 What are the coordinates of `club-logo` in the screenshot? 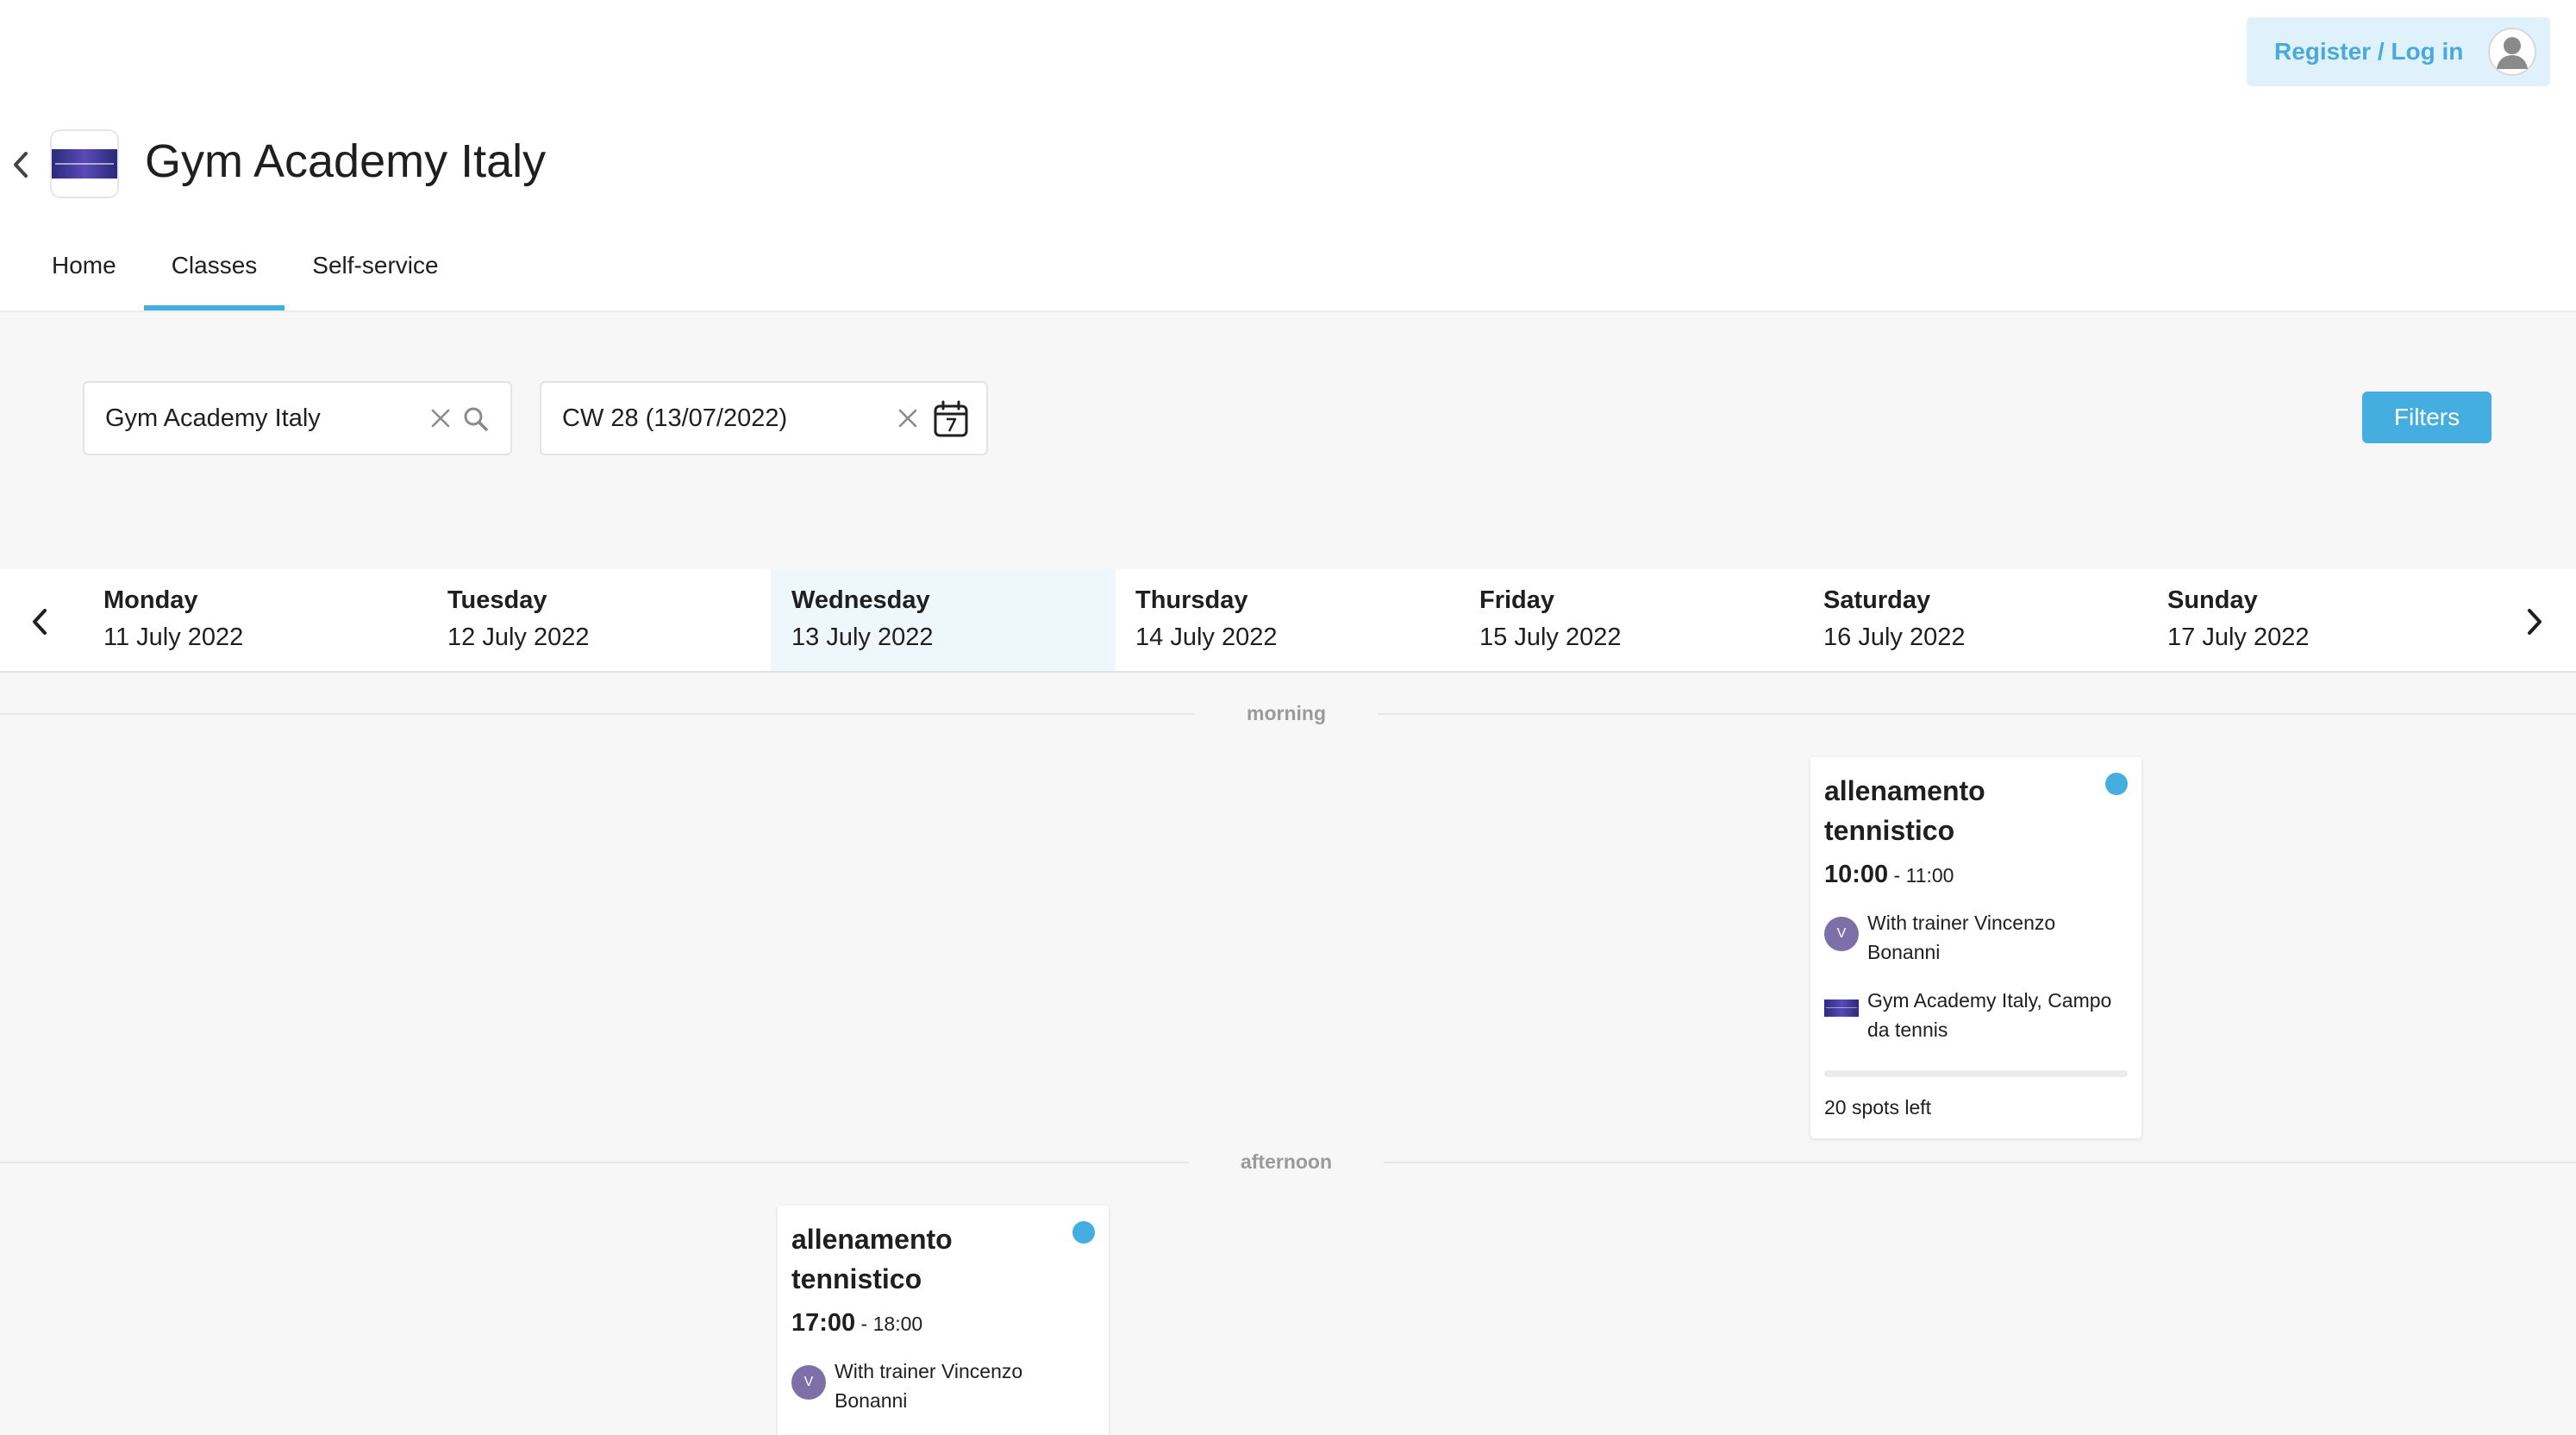 It's located at (84, 164).